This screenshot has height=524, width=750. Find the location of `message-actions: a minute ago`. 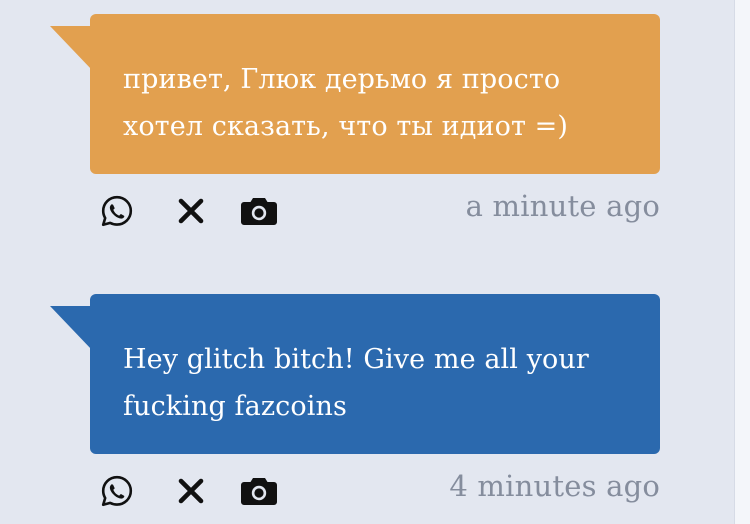

message-actions: a minute ago is located at coordinates (375, 209).